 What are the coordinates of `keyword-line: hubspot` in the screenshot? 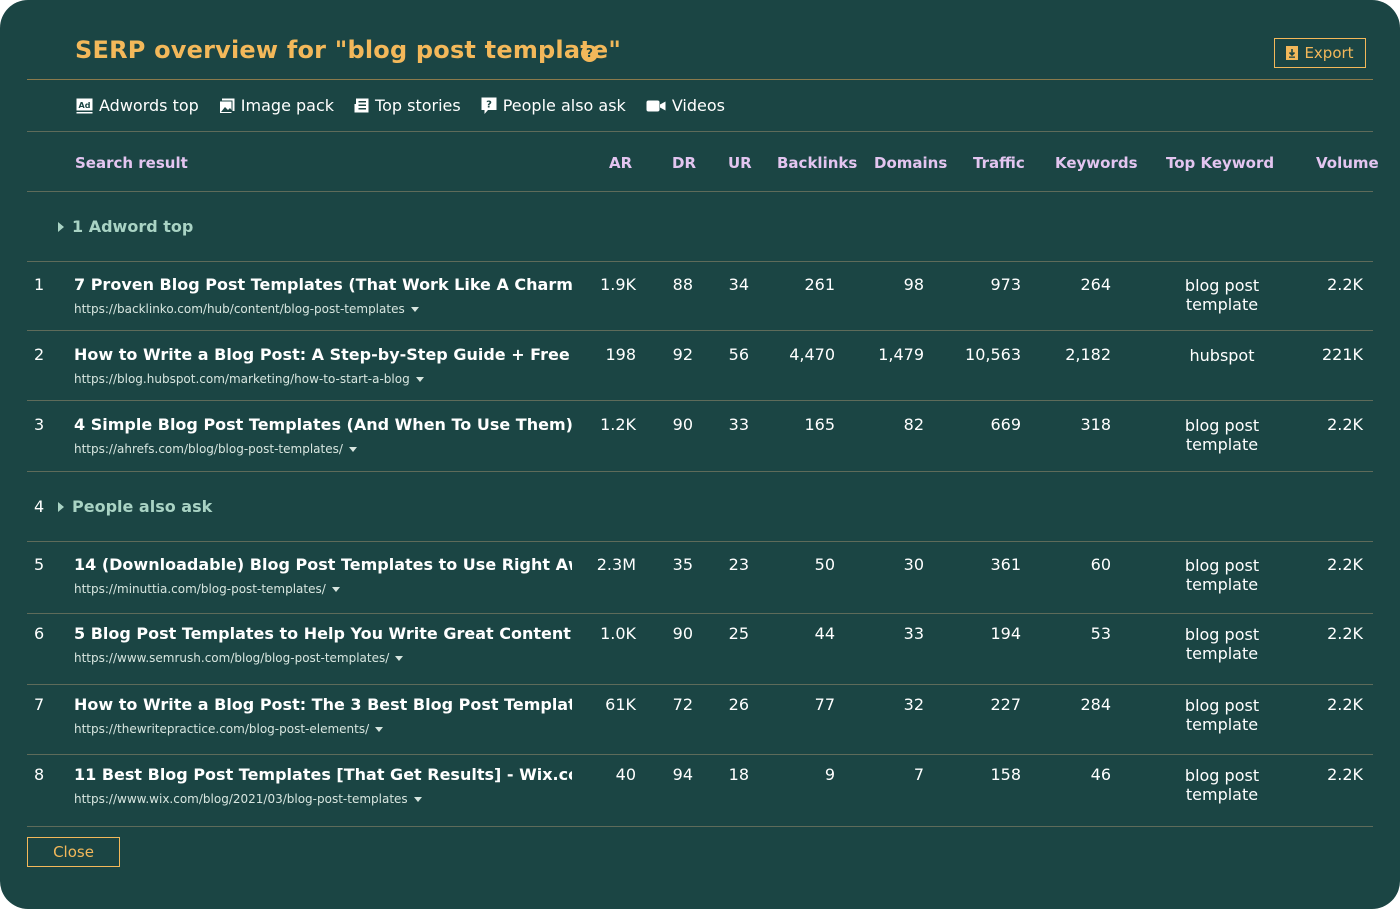 It's located at (1222, 355).